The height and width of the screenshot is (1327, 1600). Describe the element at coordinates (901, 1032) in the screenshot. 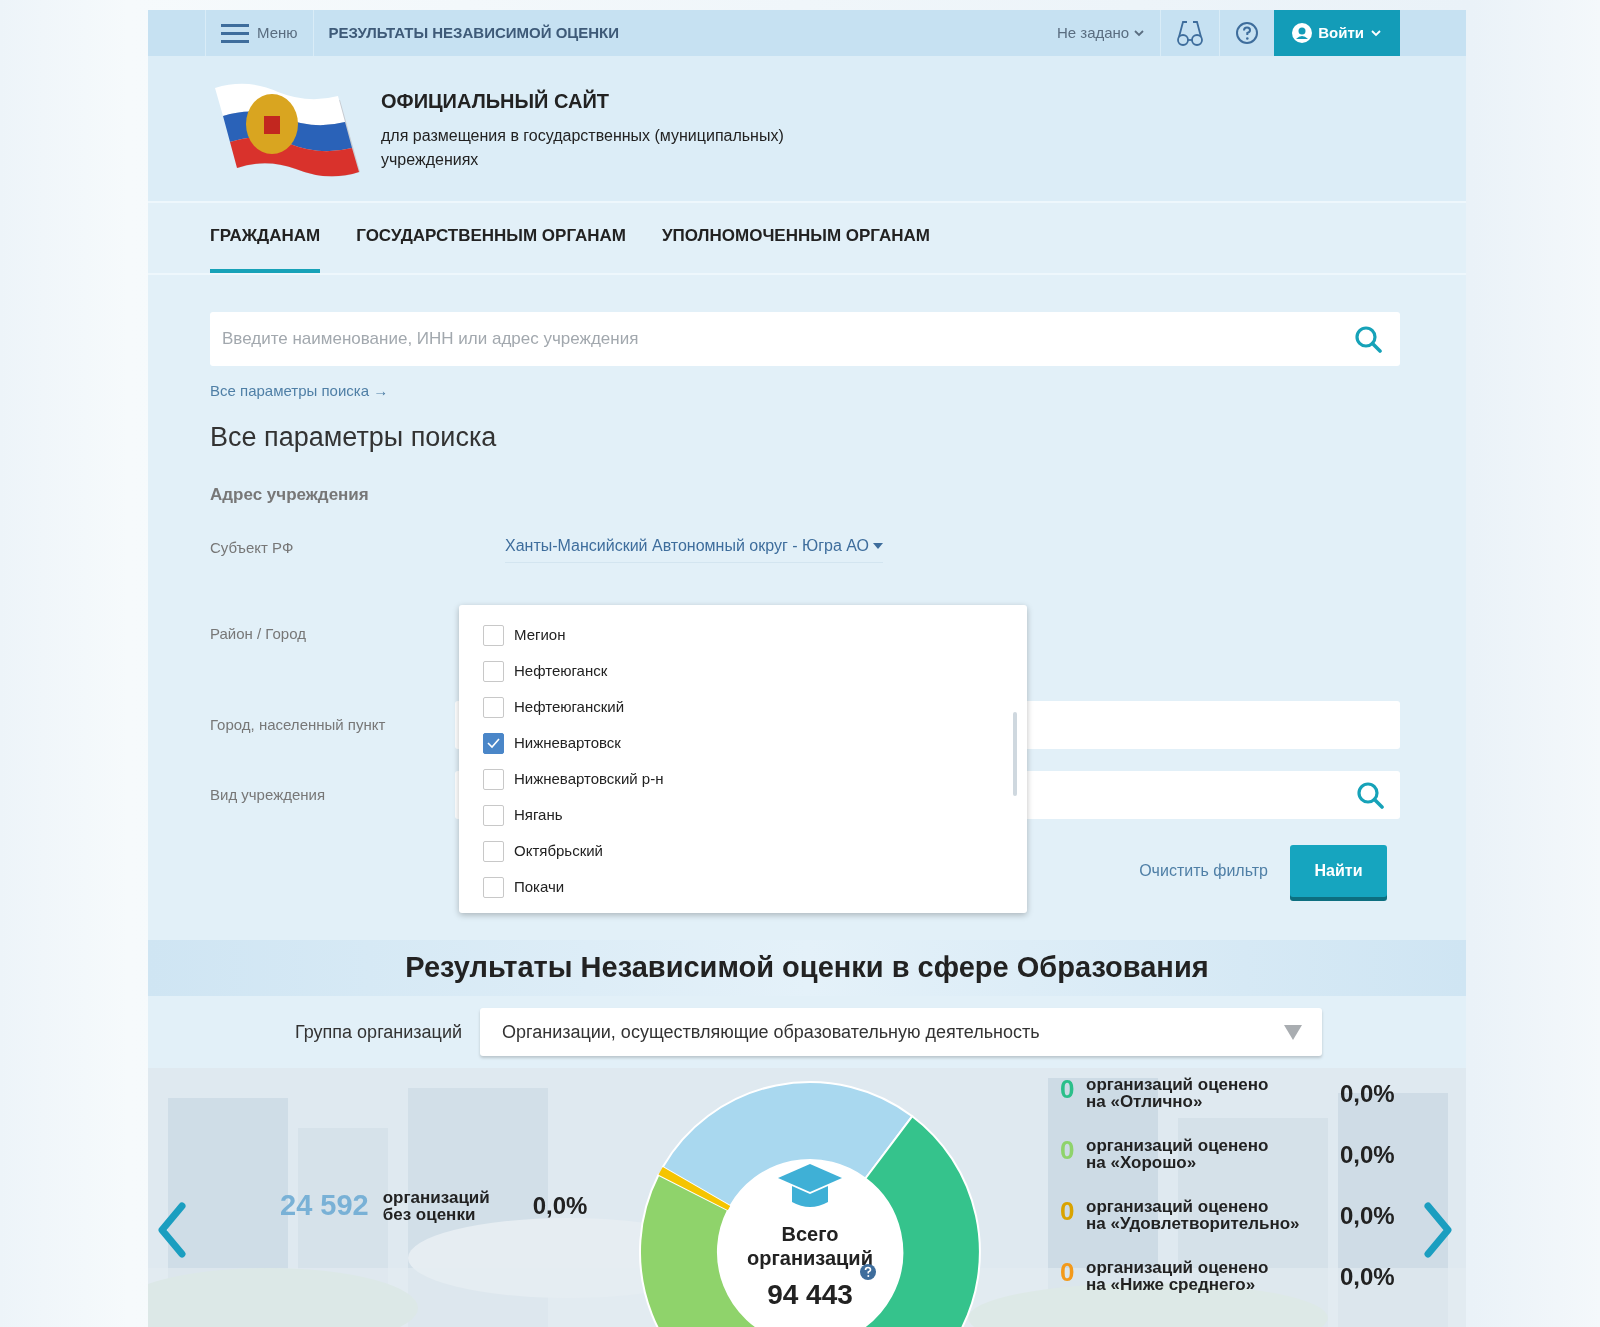

I see `organization-group-select: Организации, осуществляющие образовательную деятельность` at that location.